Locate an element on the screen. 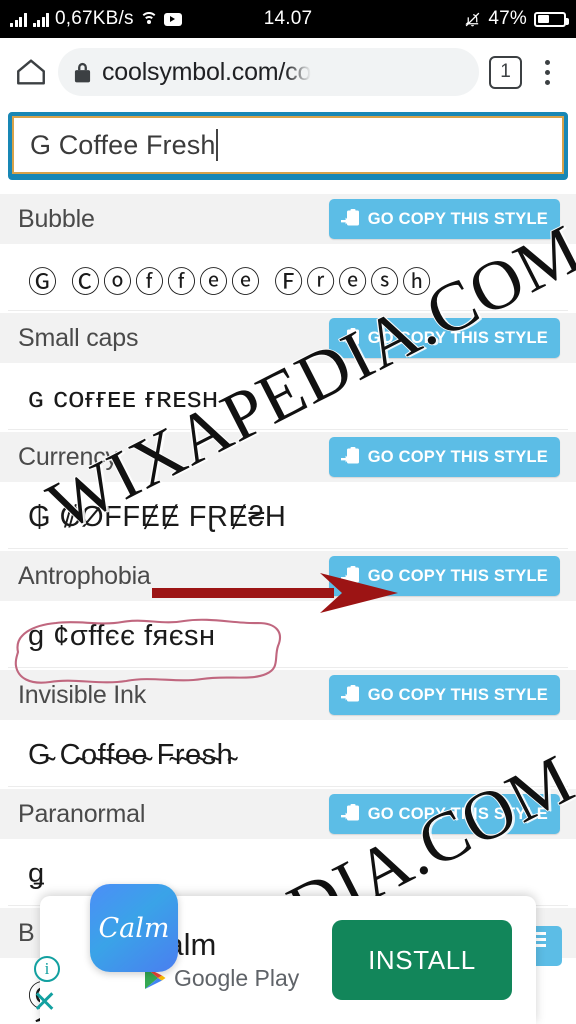  style-text-input: G Coffee Fresh is located at coordinates (288, 145).